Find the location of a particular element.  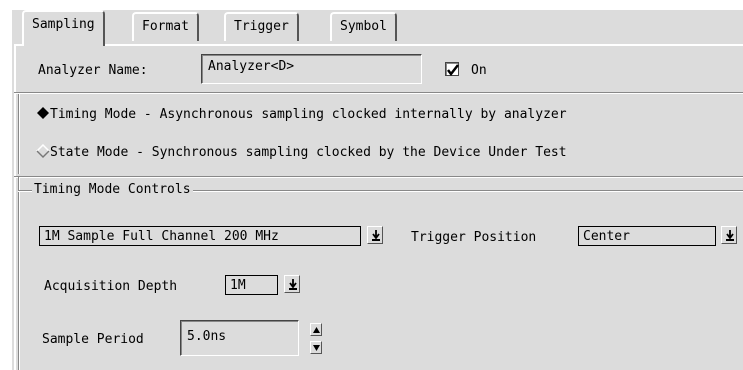

sample-period-decrement-button is located at coordinates (316, 347).